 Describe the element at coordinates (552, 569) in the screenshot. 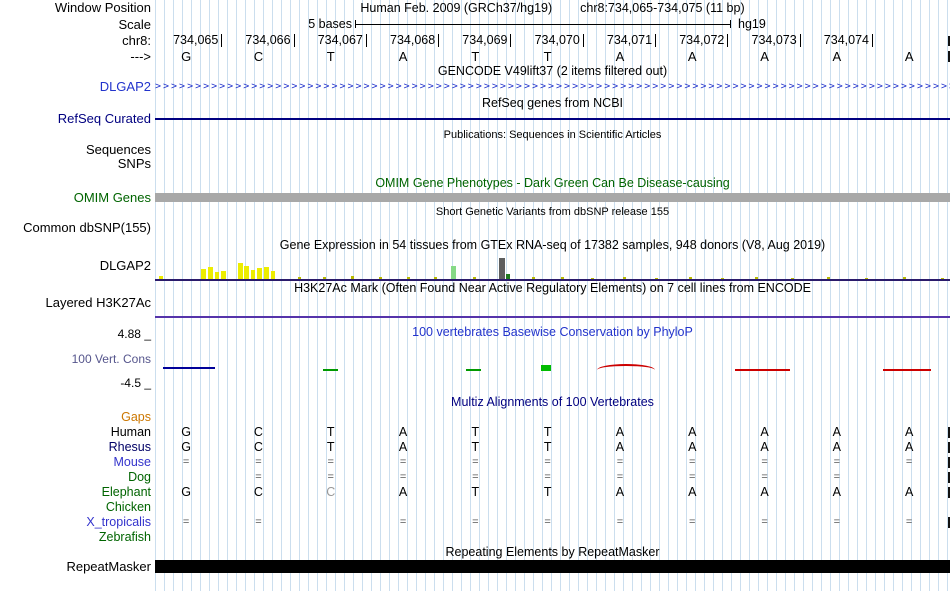

I see `repeat-track` at that location.